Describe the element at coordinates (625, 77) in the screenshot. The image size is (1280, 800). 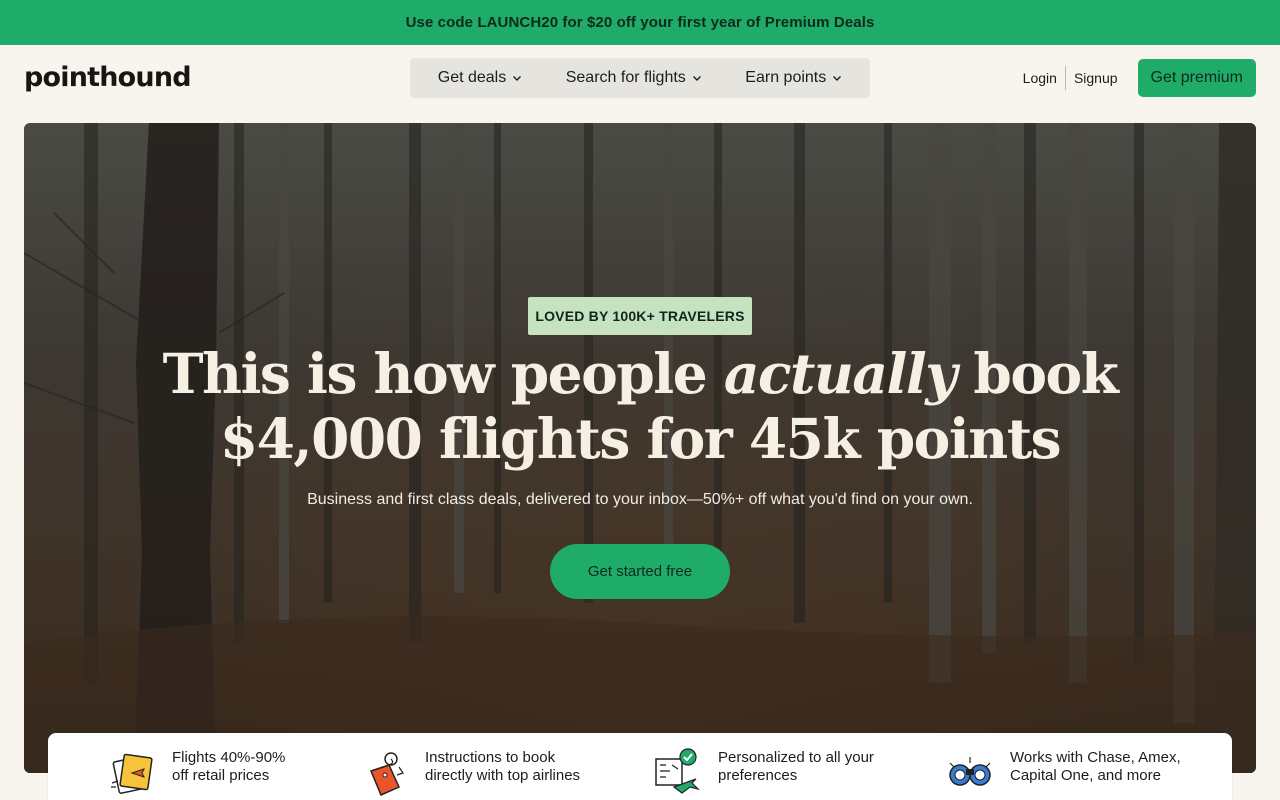
I see `nav-label: Search for flights` at that location.